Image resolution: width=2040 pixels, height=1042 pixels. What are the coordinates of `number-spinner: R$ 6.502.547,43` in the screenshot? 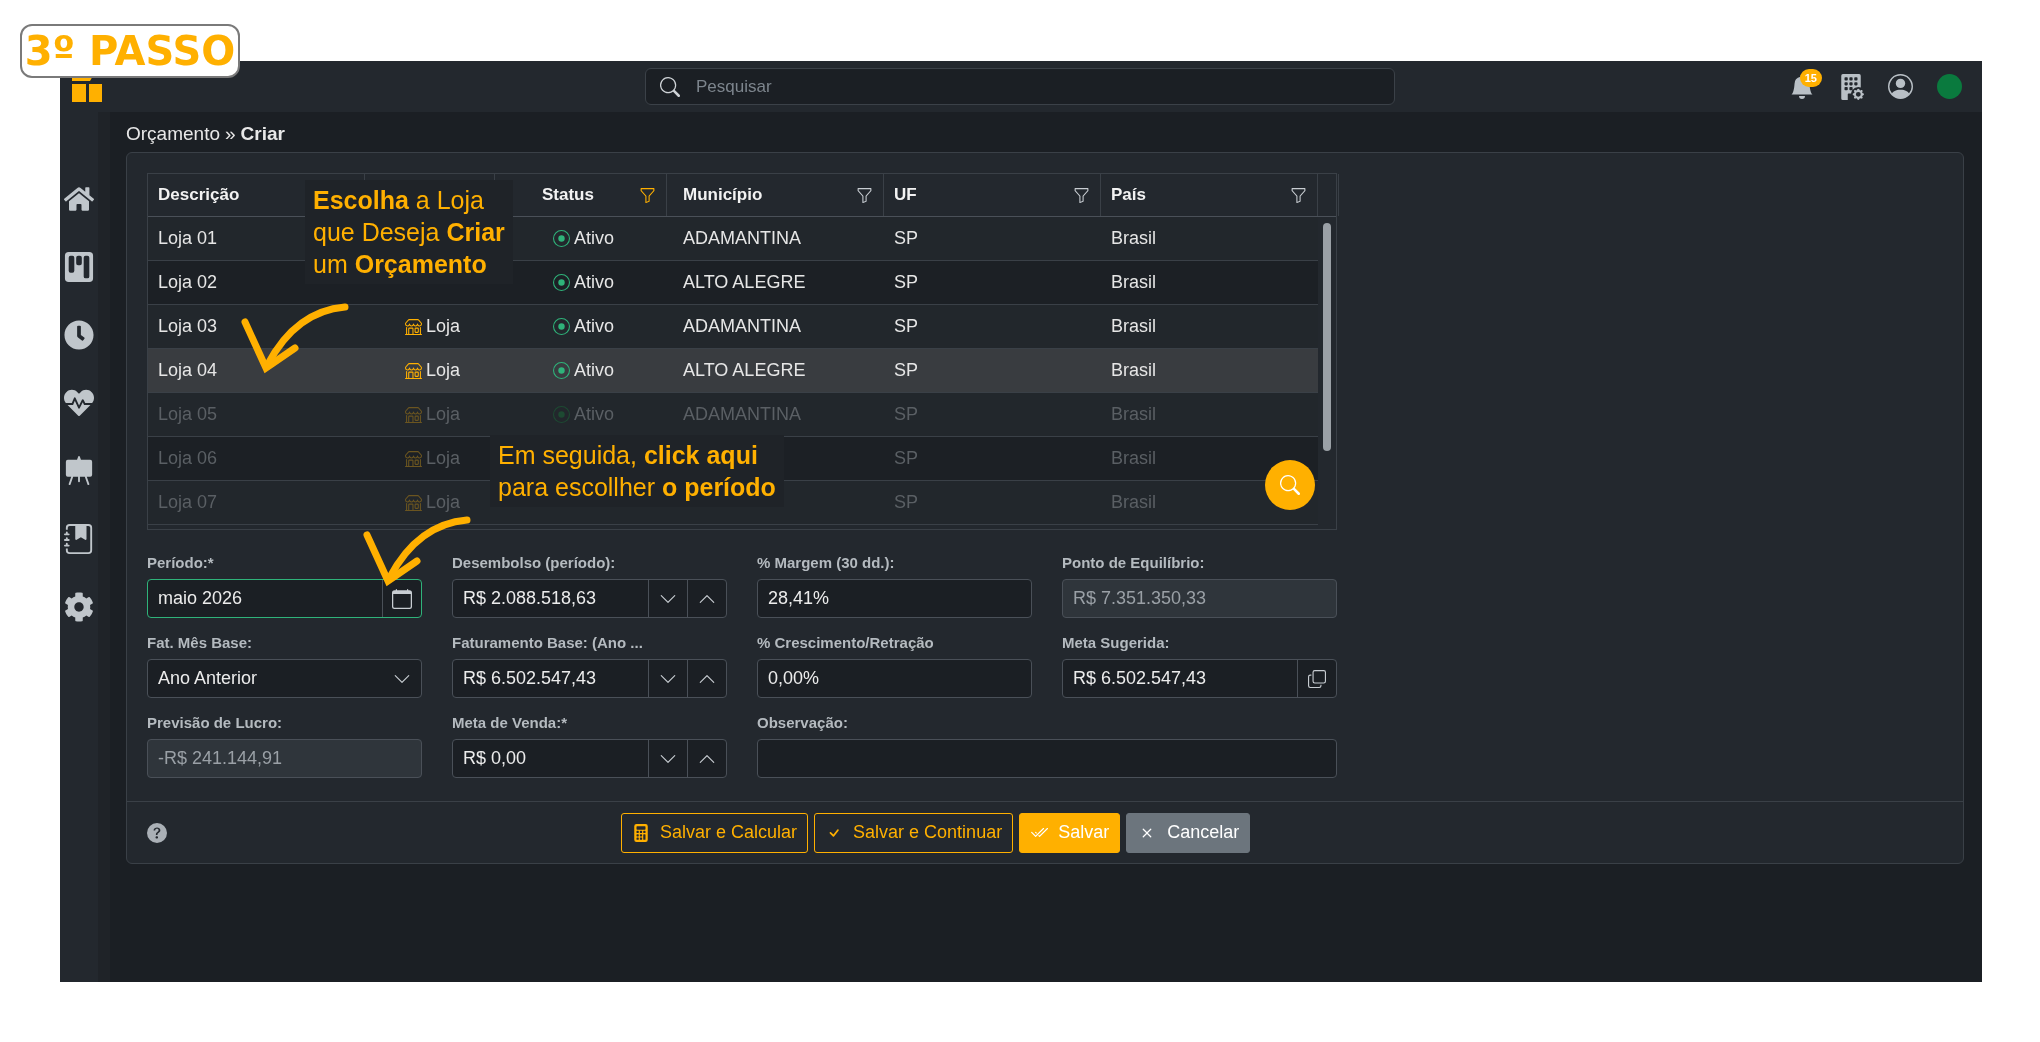 It's located at (589, 678).